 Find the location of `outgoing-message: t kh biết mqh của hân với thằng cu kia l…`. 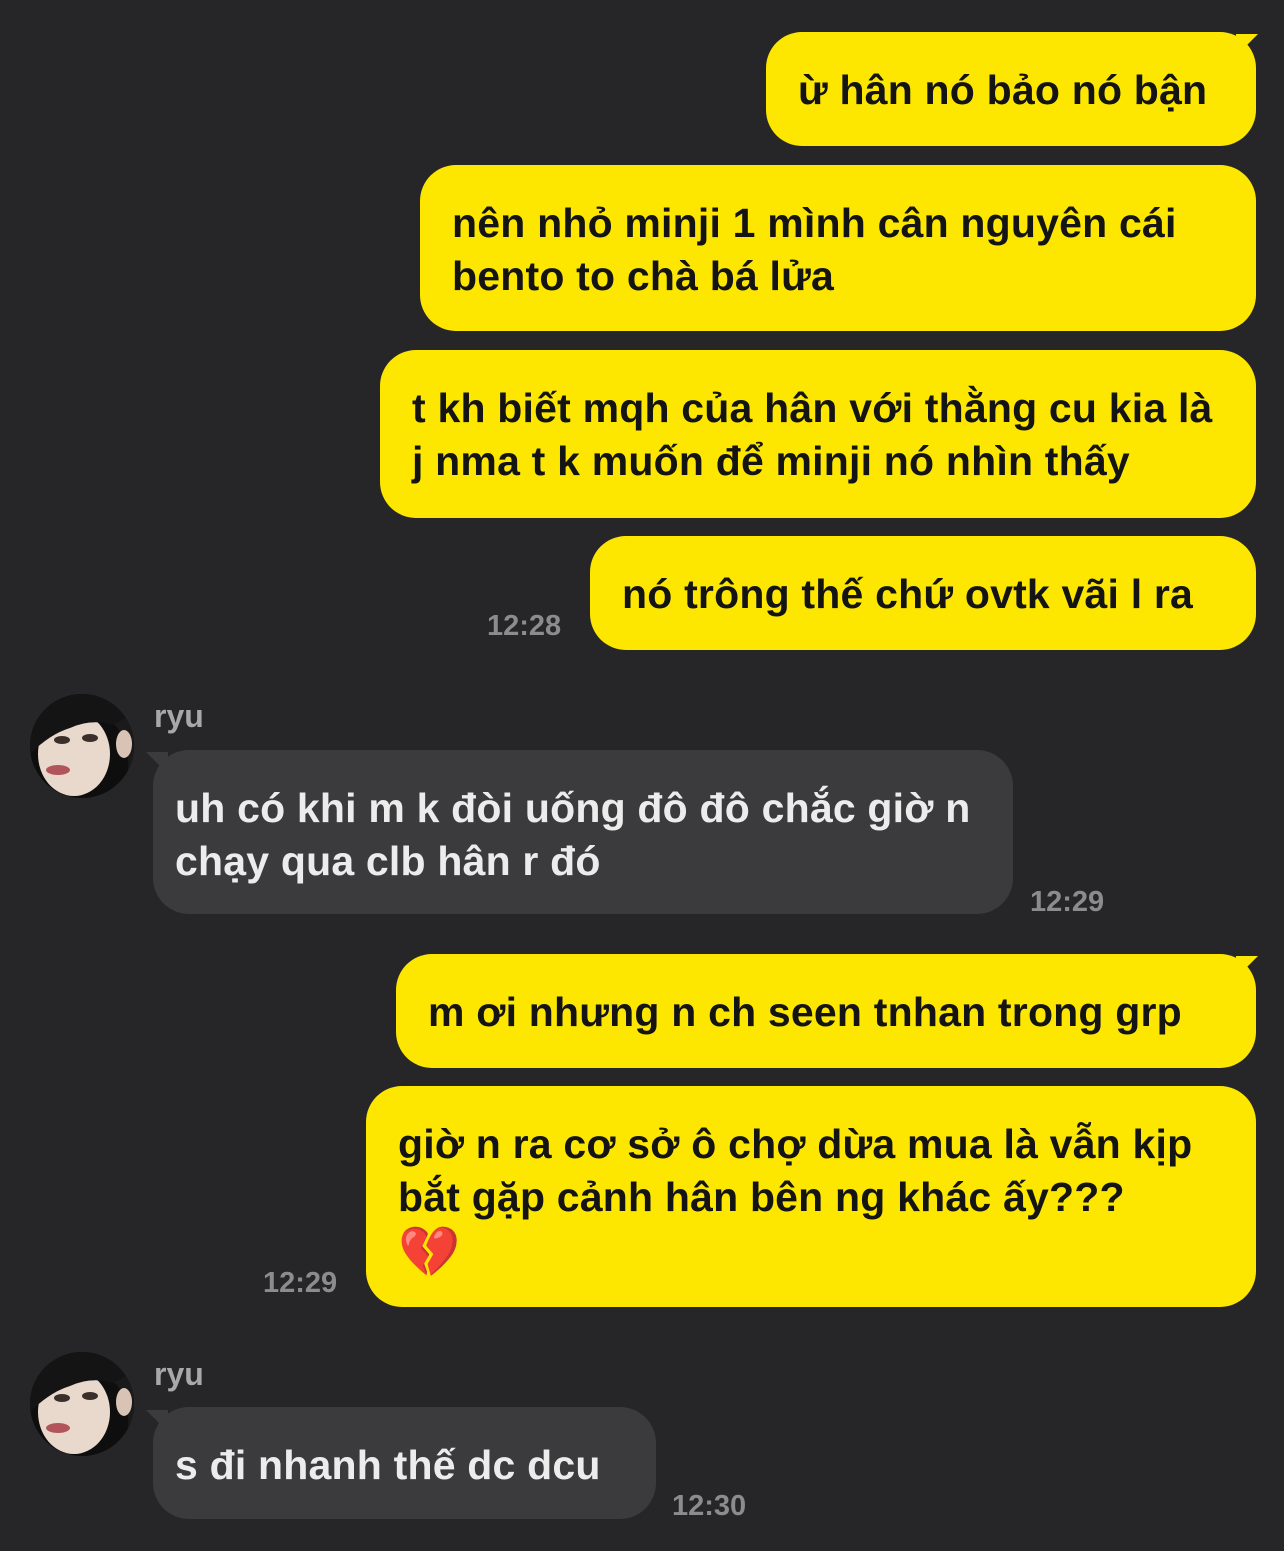

outgoing-message: t kh biết mqh của hân với thằng cu kia l… is located at coordinates (818, 434).